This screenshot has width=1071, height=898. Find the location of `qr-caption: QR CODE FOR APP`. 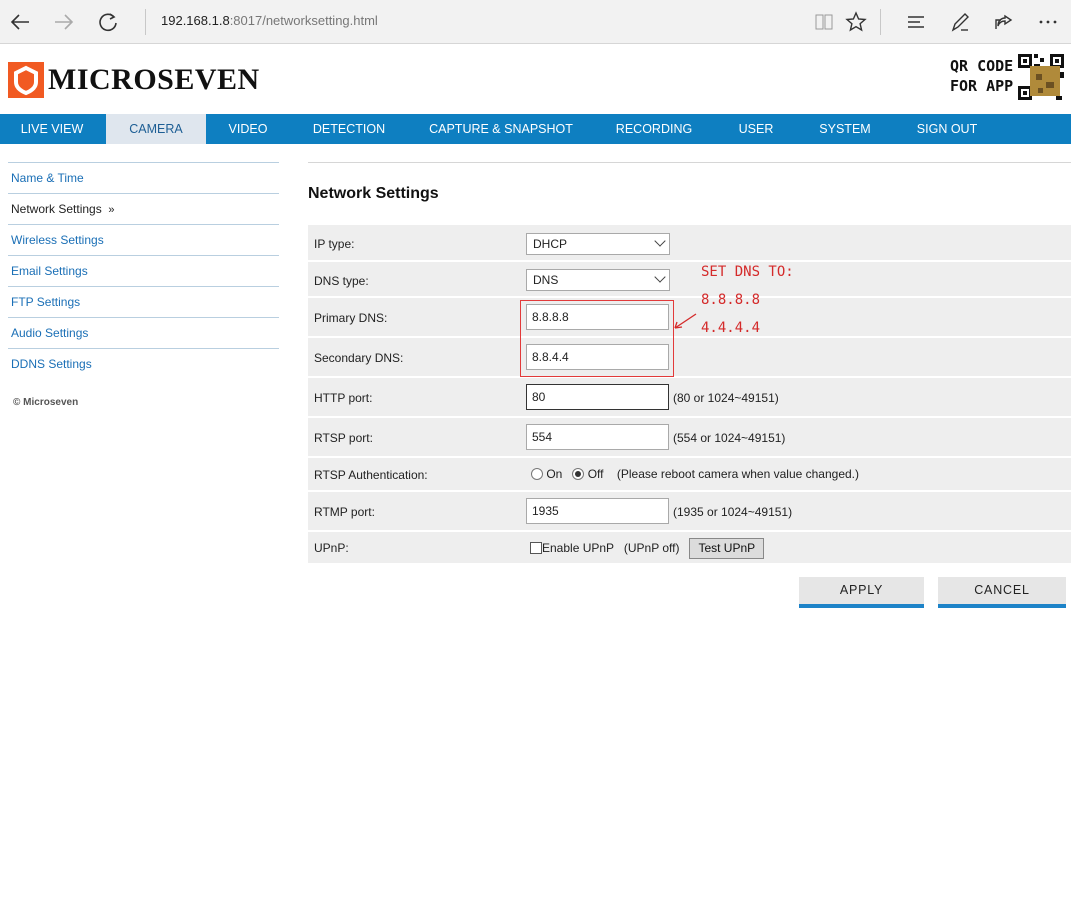

qr-caption: QR CODE FOR APP is located at coordinates (981, 76).